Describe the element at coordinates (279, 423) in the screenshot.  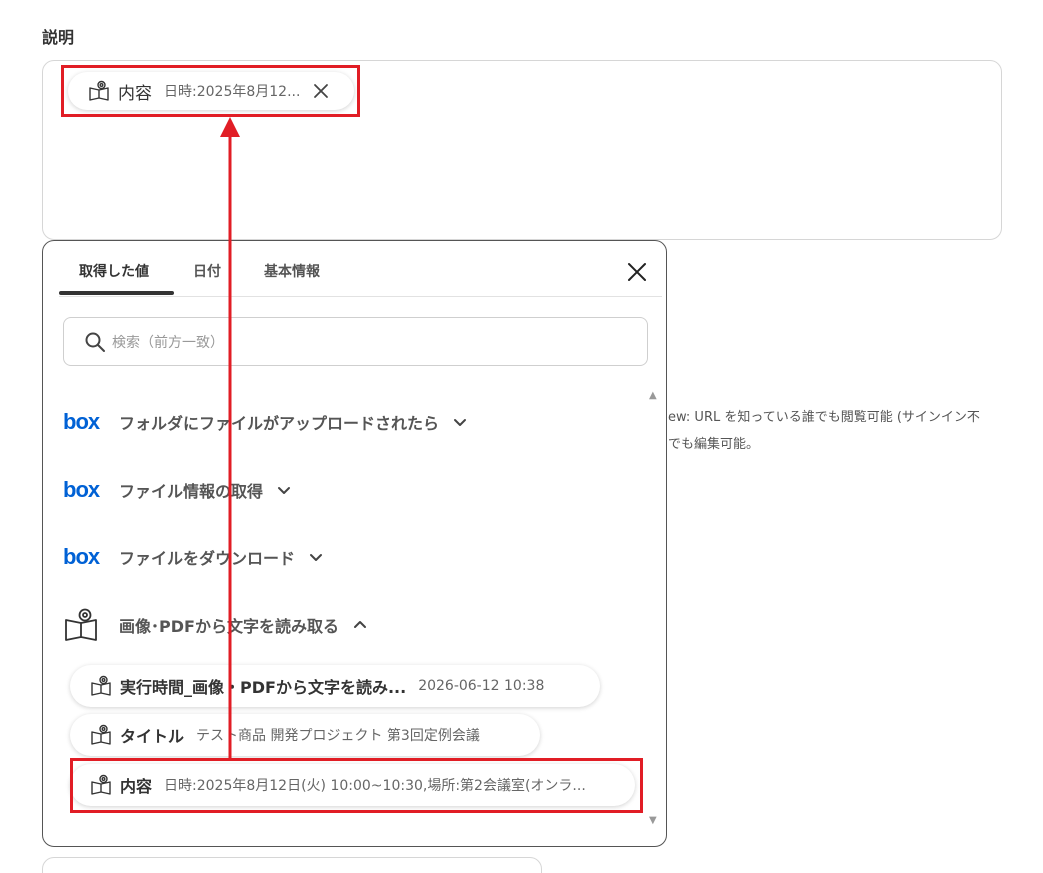
I see `operation-label: フォルダにファイルがアップロードされたら` at that location.